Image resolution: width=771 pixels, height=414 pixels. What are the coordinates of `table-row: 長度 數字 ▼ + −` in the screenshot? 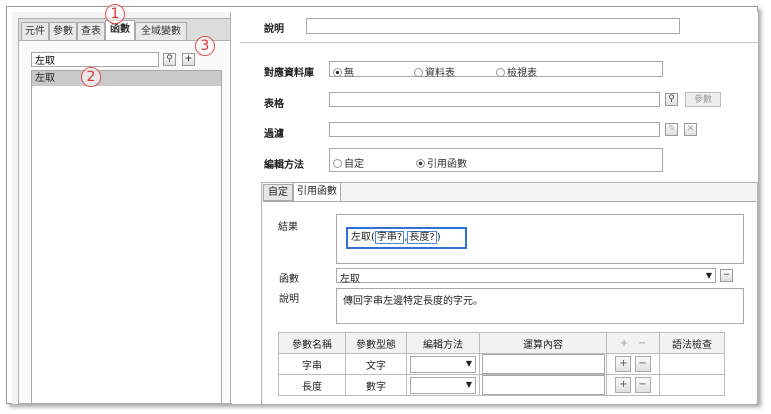 It's located at (501, 385).